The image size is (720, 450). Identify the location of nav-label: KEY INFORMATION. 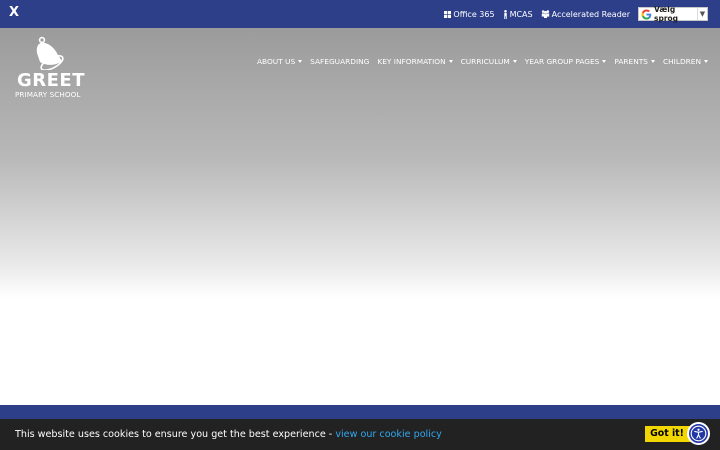
(411, 61).